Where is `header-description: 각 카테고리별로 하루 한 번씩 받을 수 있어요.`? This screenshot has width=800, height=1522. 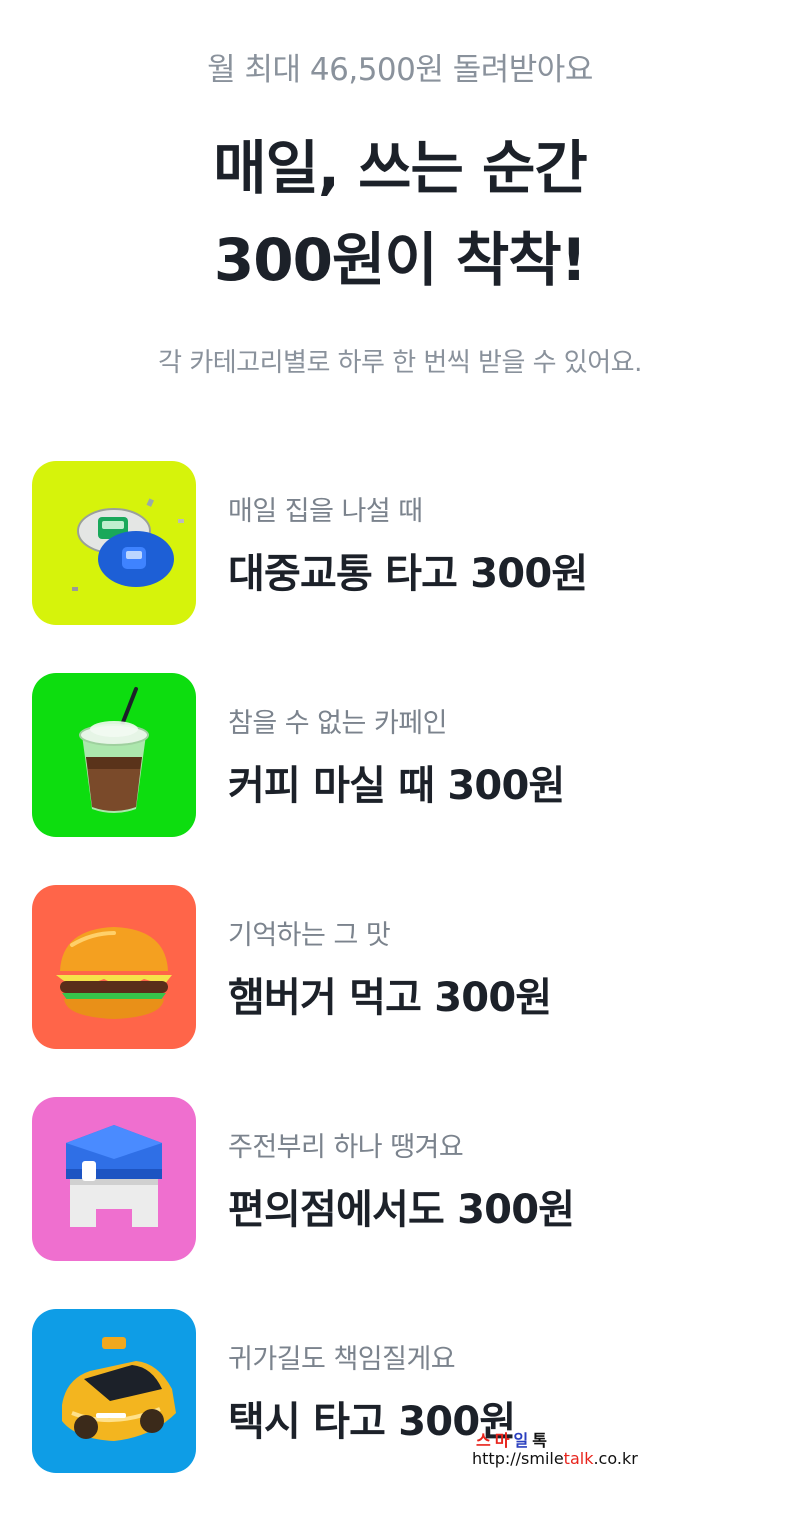 header-description: 각 카테고리별로 하루 한 번씩 받을 수 있어요. is located at coordinates (400, 363).